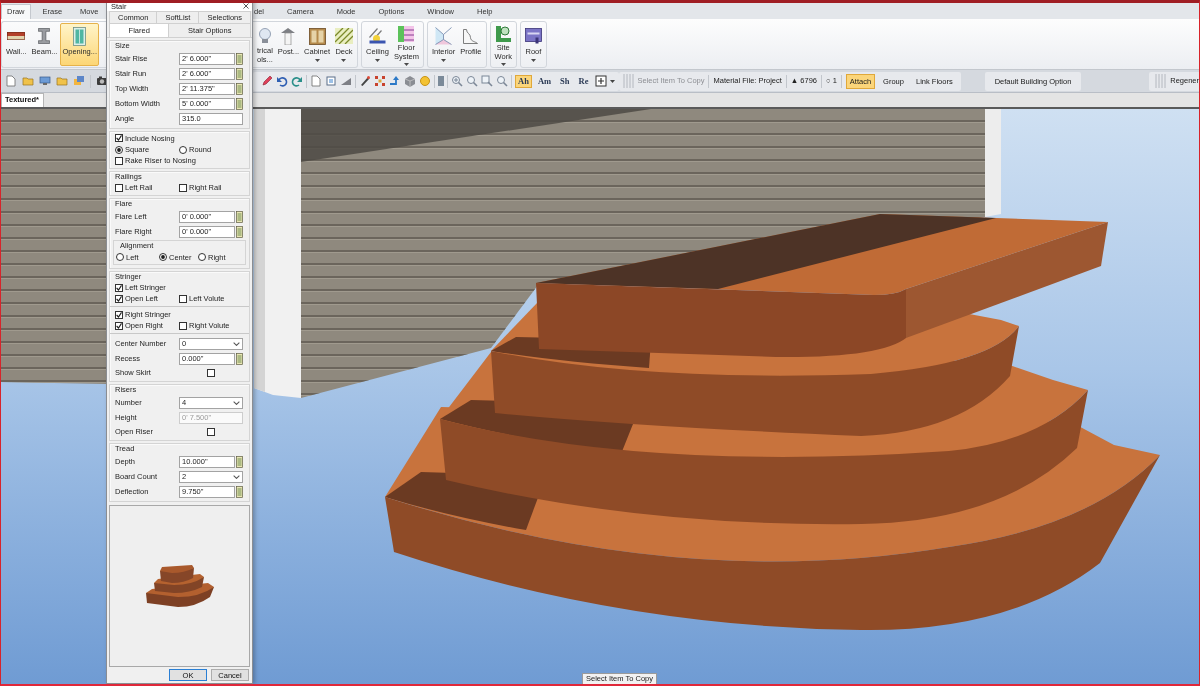 This screenshot has width=1200, height=686. Describe the element at coordinates (365, 81) in the screenshot. I see `pen-icon` at that location.